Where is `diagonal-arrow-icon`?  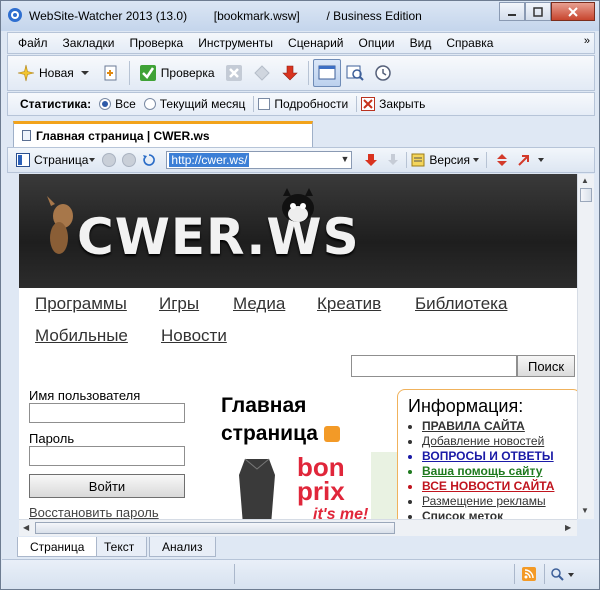 diagonal-arrow-icon is located at coordinates (524, 160).